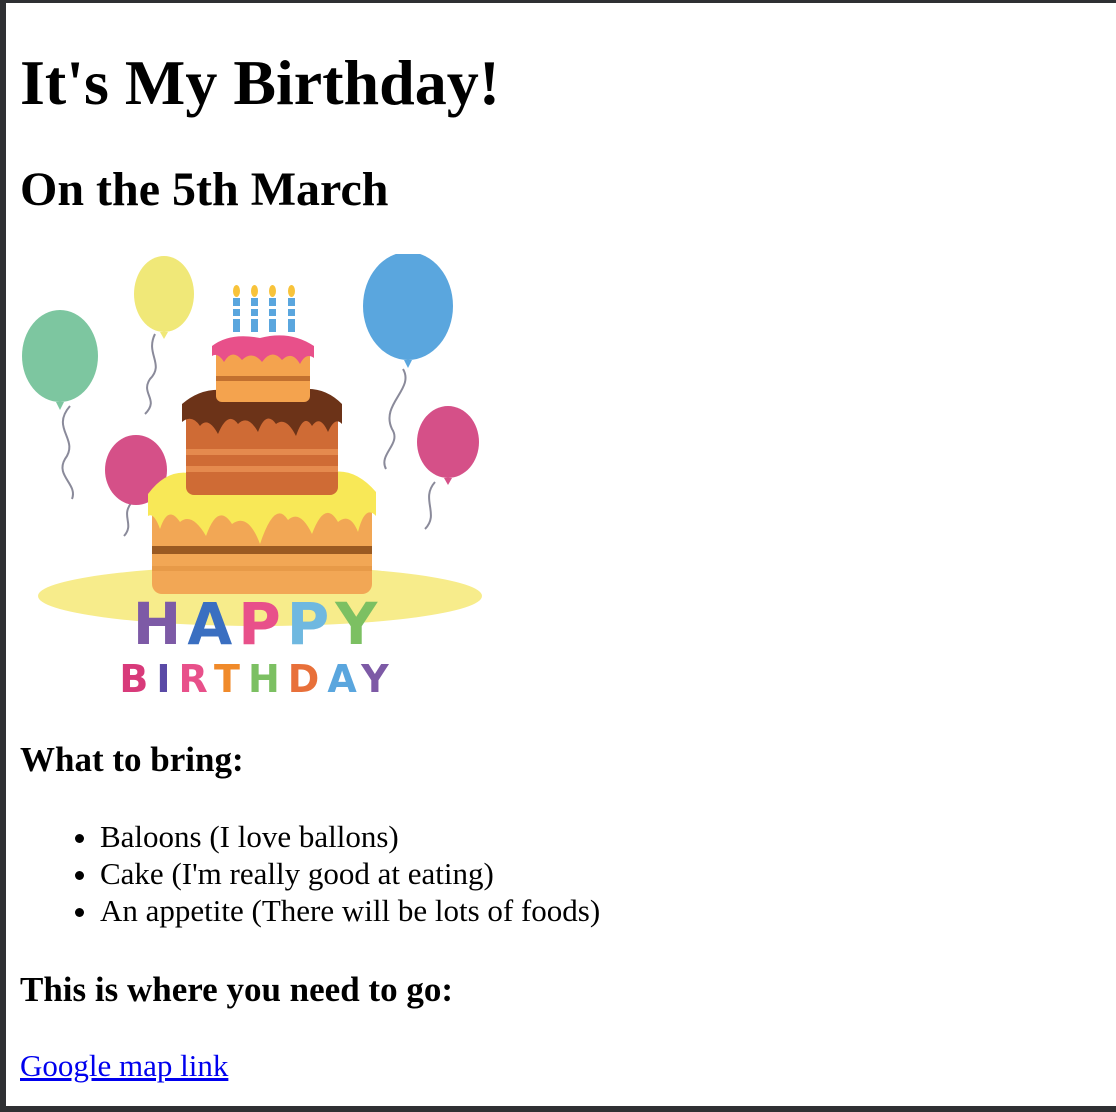  I want to click on page-subtitle: On the 5th March, so click(204, 189).